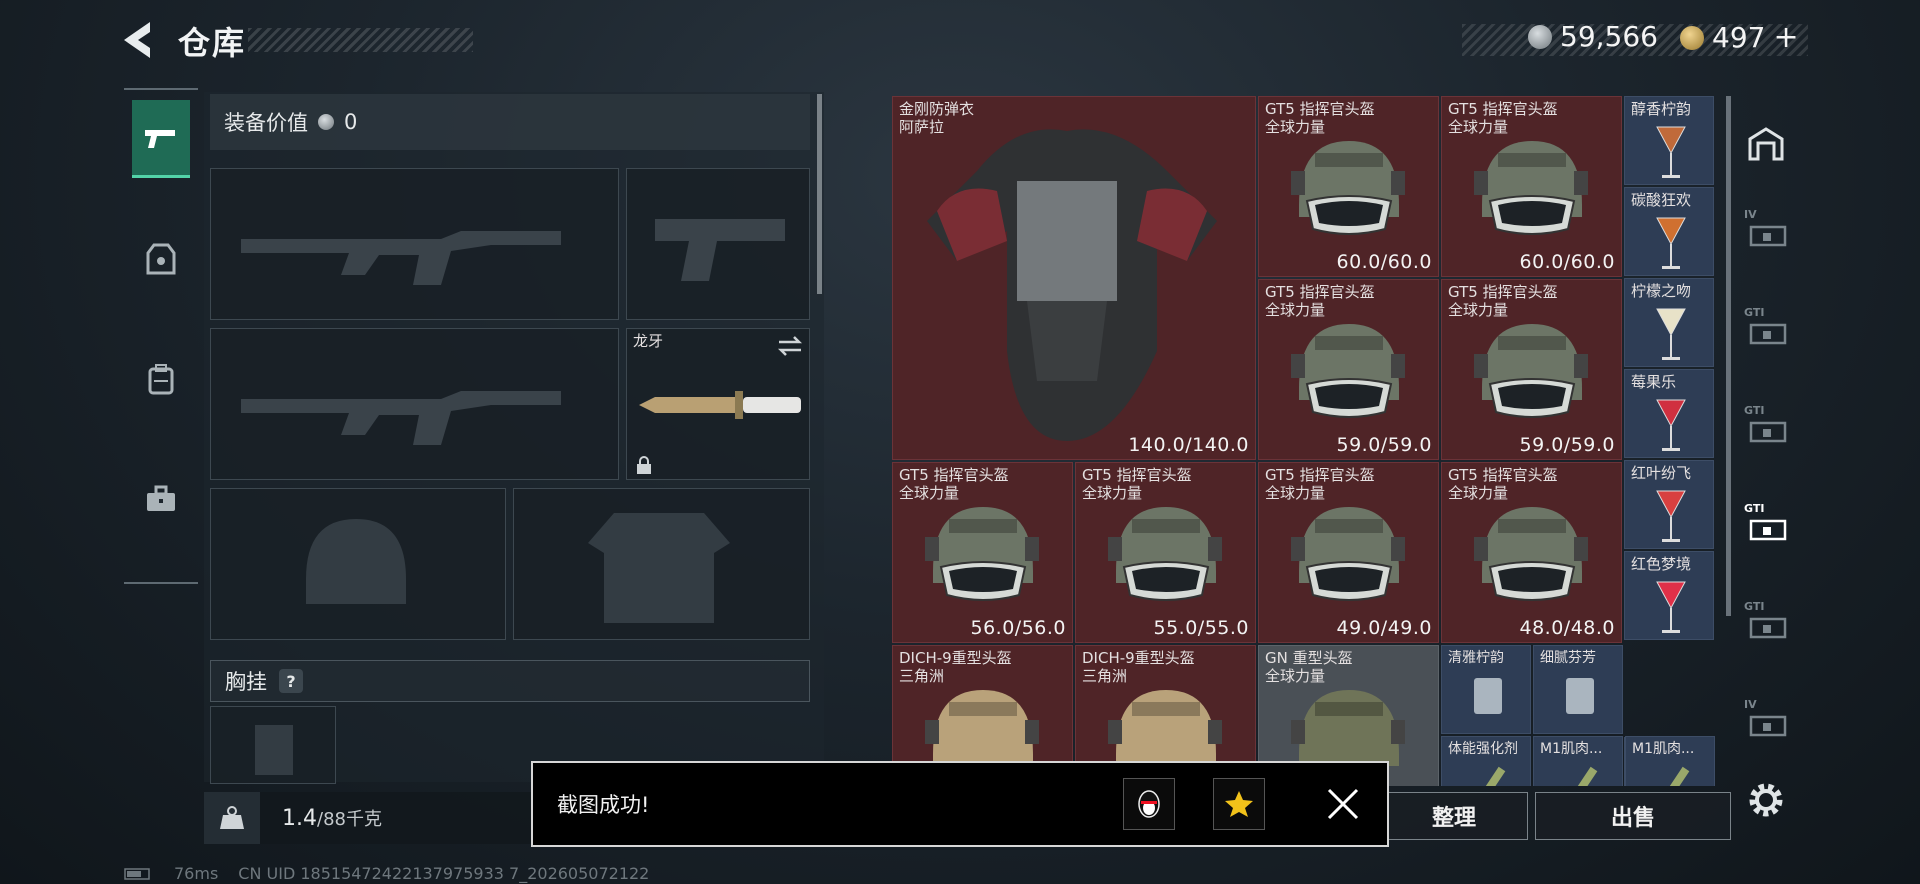  I want to click on pistol-placeholder-icon, so click(720, 250).